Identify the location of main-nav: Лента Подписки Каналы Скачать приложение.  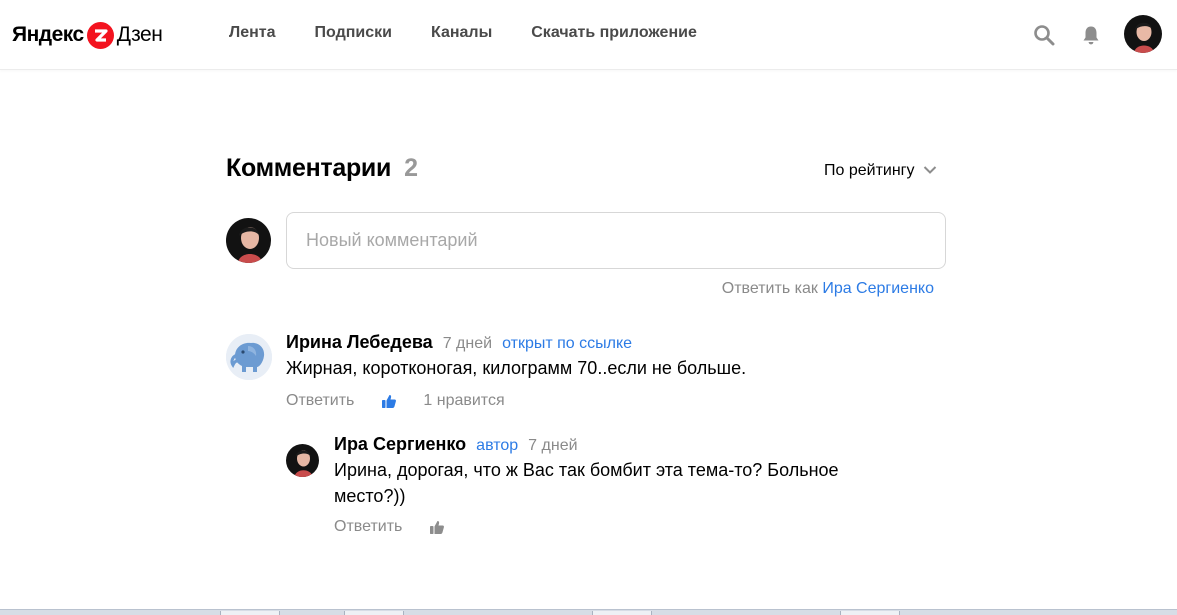
(482, 33).